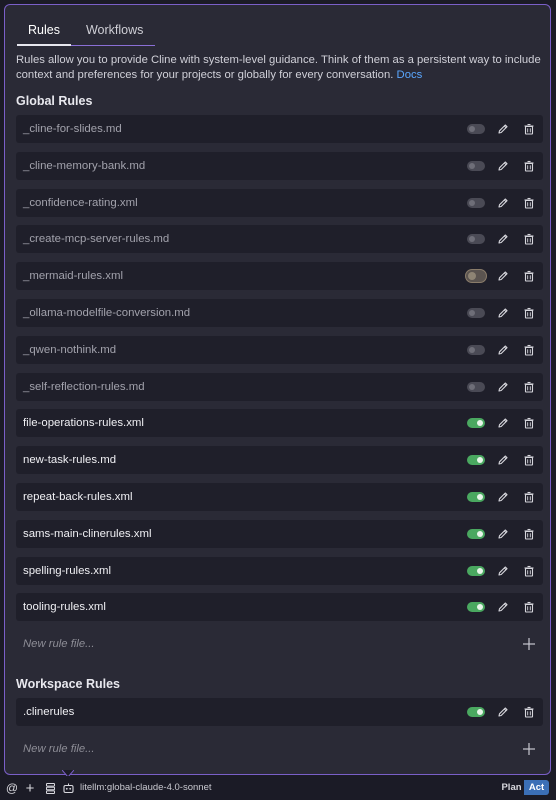 The width and height of the screenshot is (556, 800). I want to click on rule-name: new-task-rules.md, so click(69, 460).